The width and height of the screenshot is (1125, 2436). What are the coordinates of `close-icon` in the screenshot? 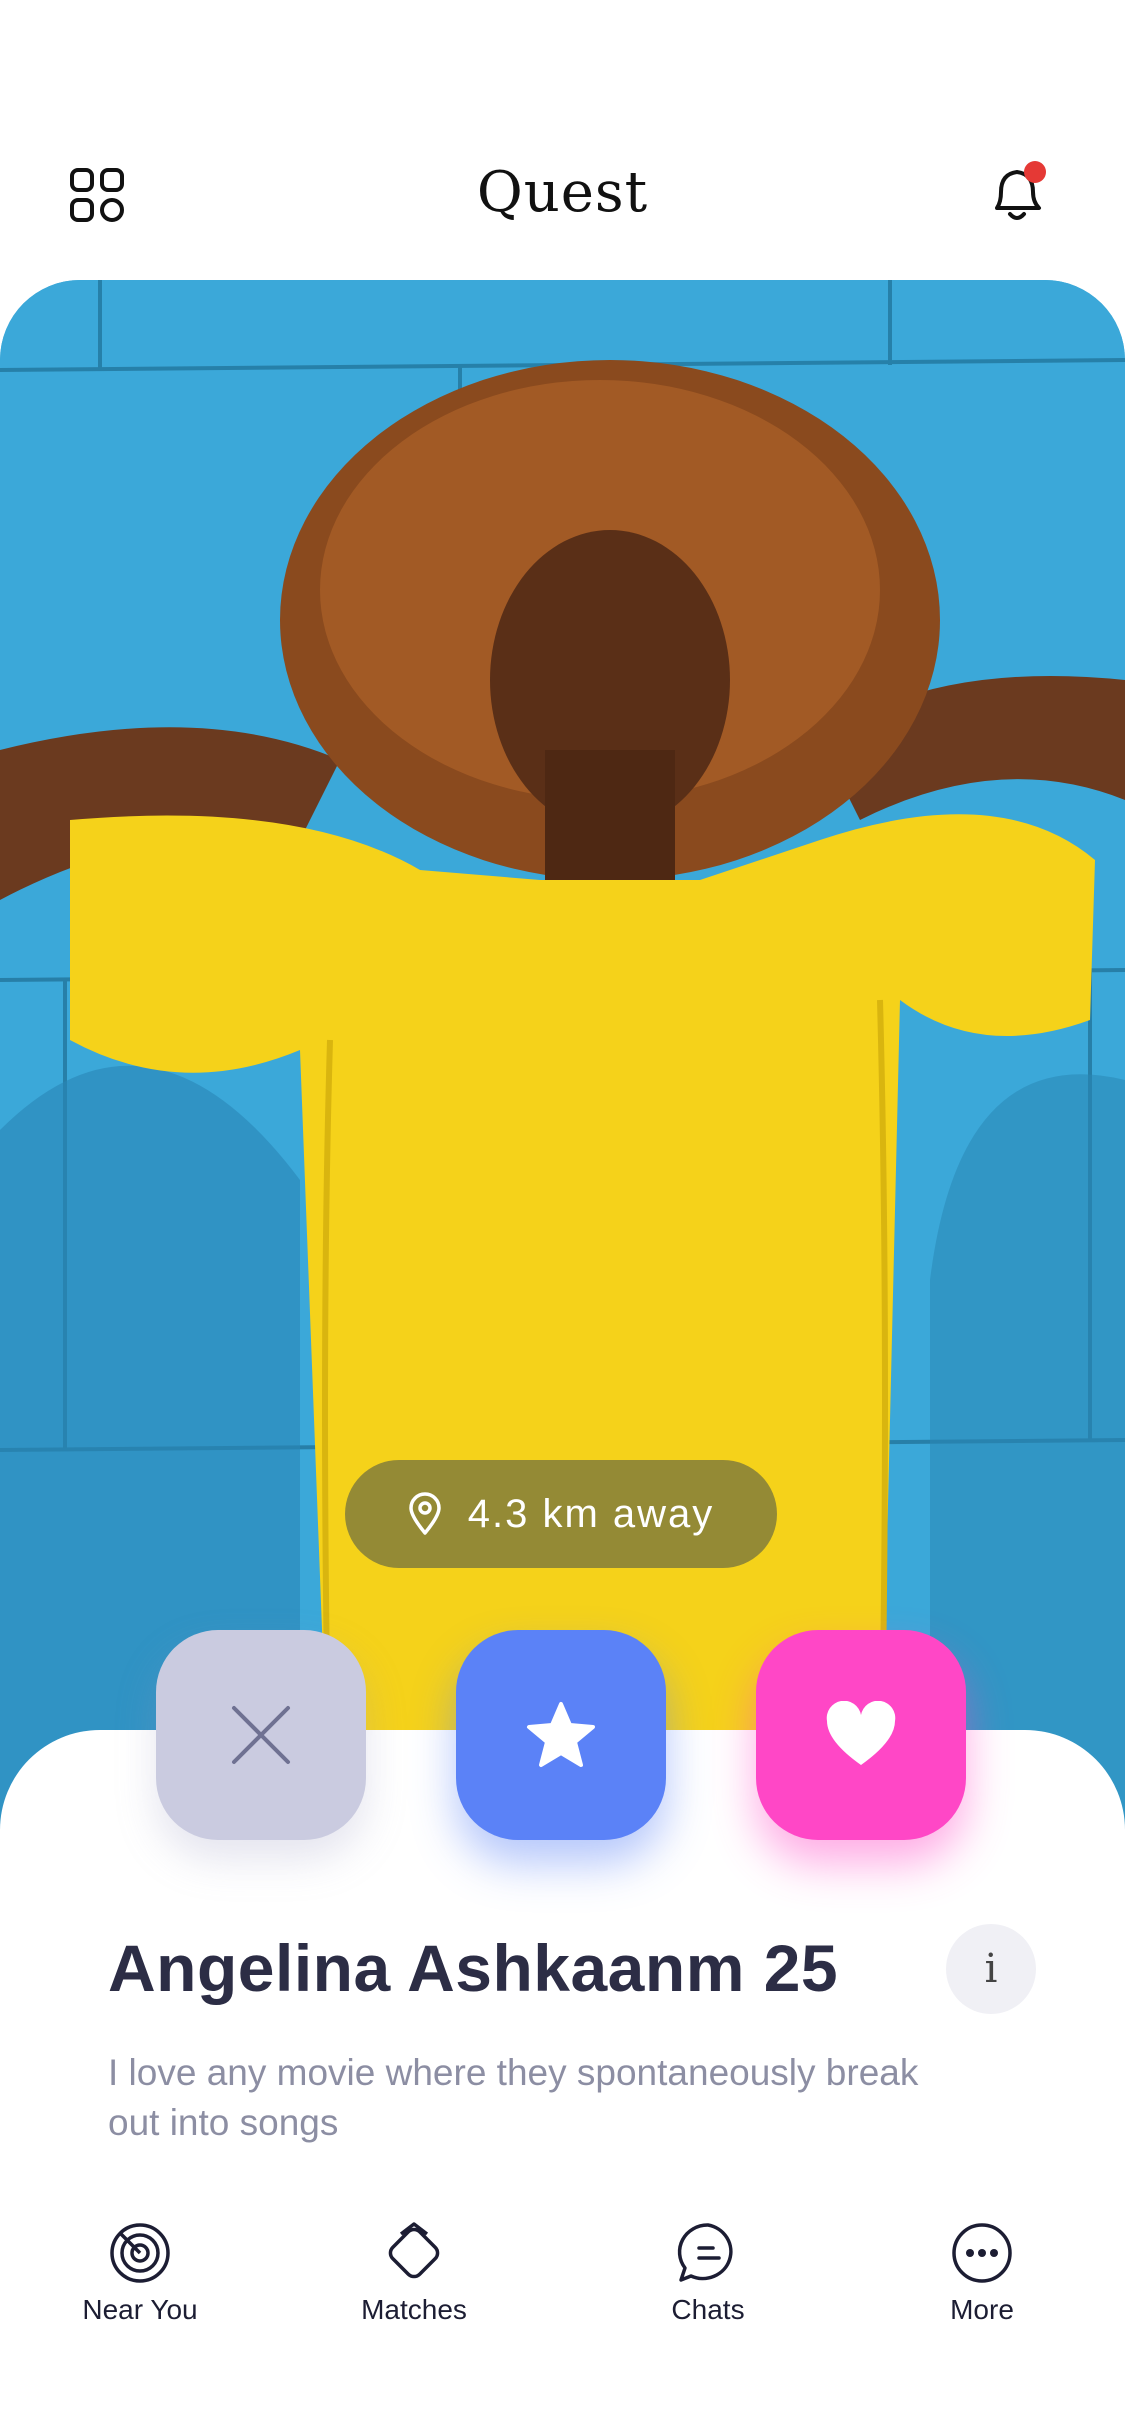 It's located at (261, 1735).